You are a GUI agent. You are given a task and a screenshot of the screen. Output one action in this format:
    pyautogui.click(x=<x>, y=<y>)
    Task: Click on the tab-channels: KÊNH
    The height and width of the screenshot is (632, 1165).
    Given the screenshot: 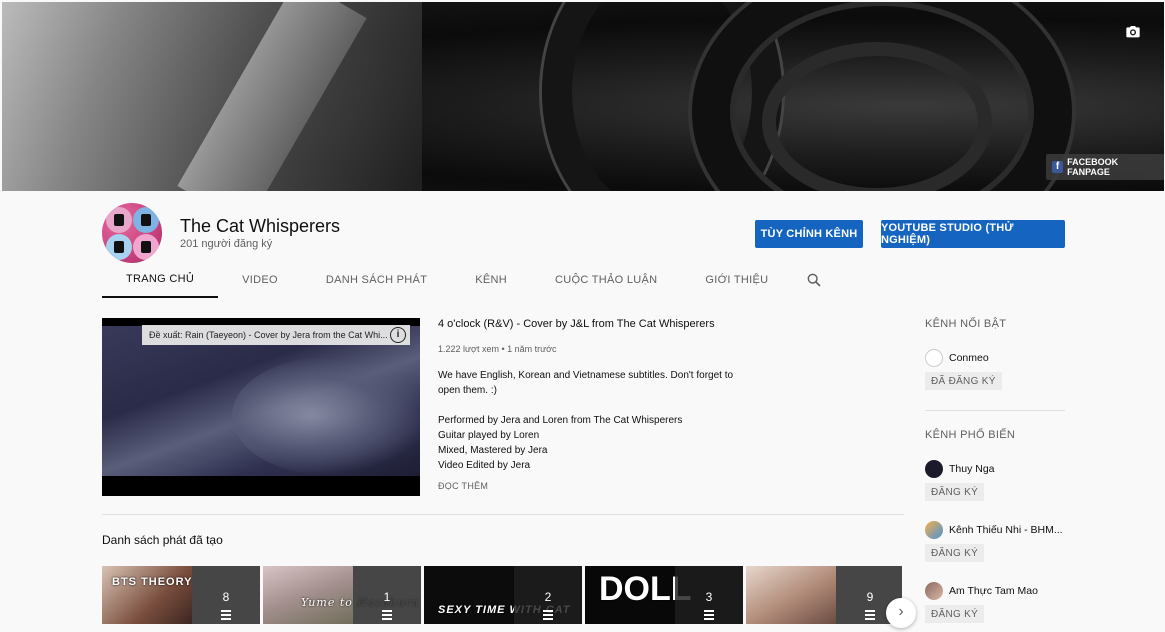 What is the action you would take?
    pyautogui.click(x=491, y=280)
    